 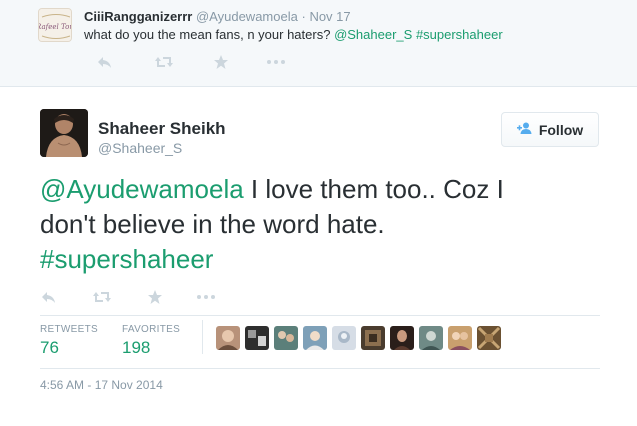 I want to click on stats-divider, so click(x=202, y=337).